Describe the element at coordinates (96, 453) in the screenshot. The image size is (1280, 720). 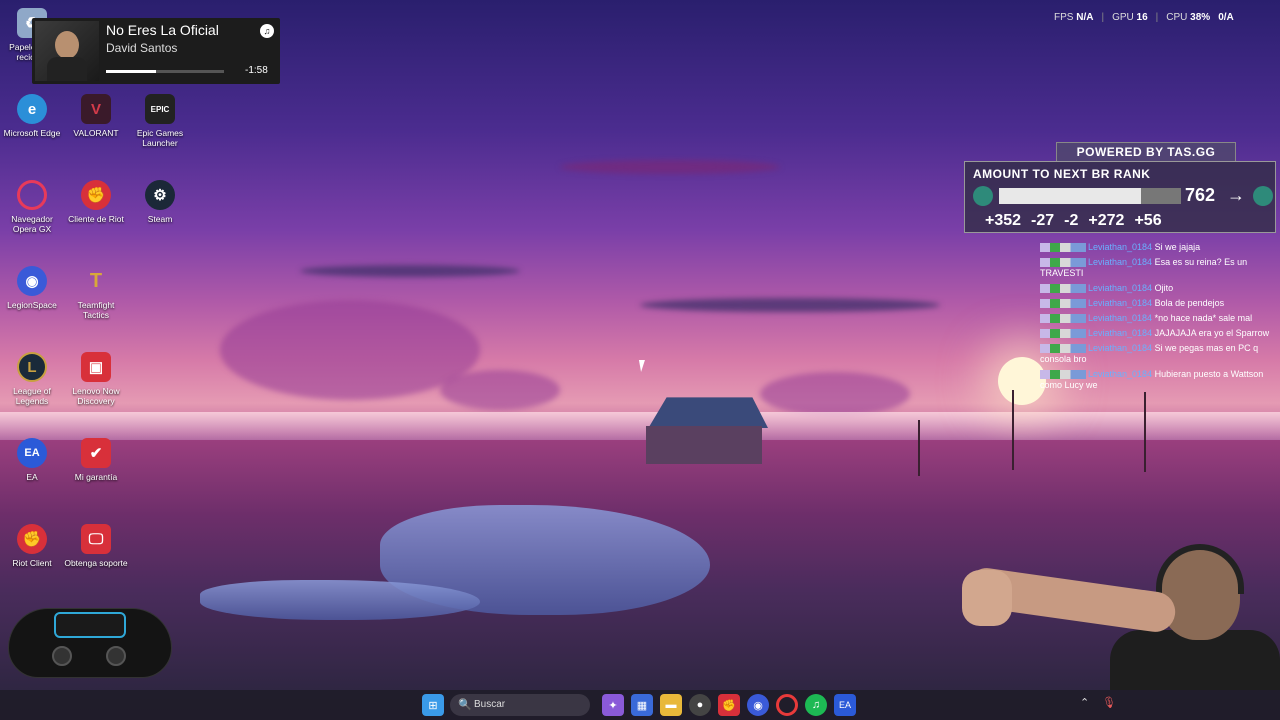
I see `warranty-icon: ✔` at that location.